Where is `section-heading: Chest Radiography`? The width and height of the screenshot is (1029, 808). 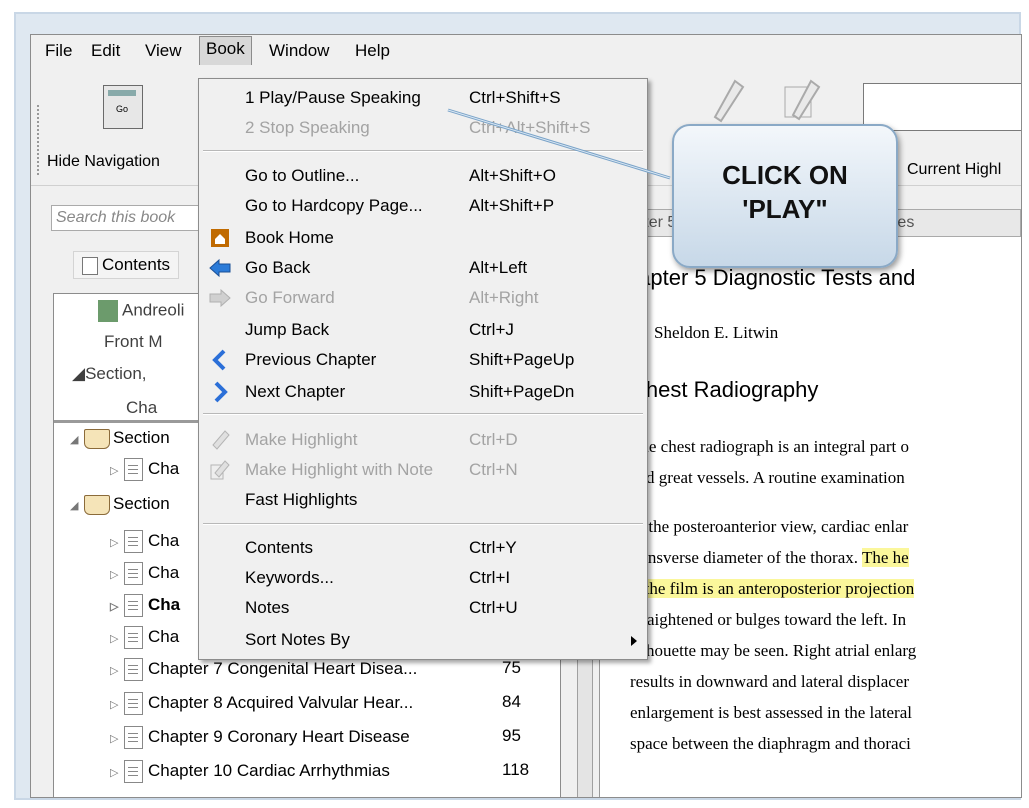 section-heading: Chest Radiography is located at coordinates (724, 389).